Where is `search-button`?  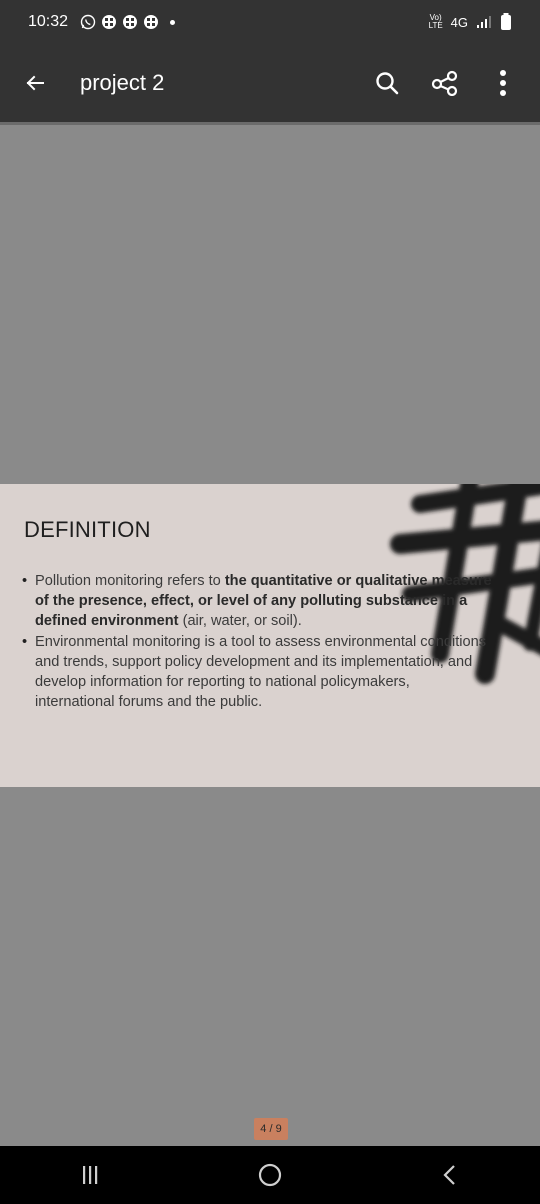
search-button is located at coordinates (387, 83).